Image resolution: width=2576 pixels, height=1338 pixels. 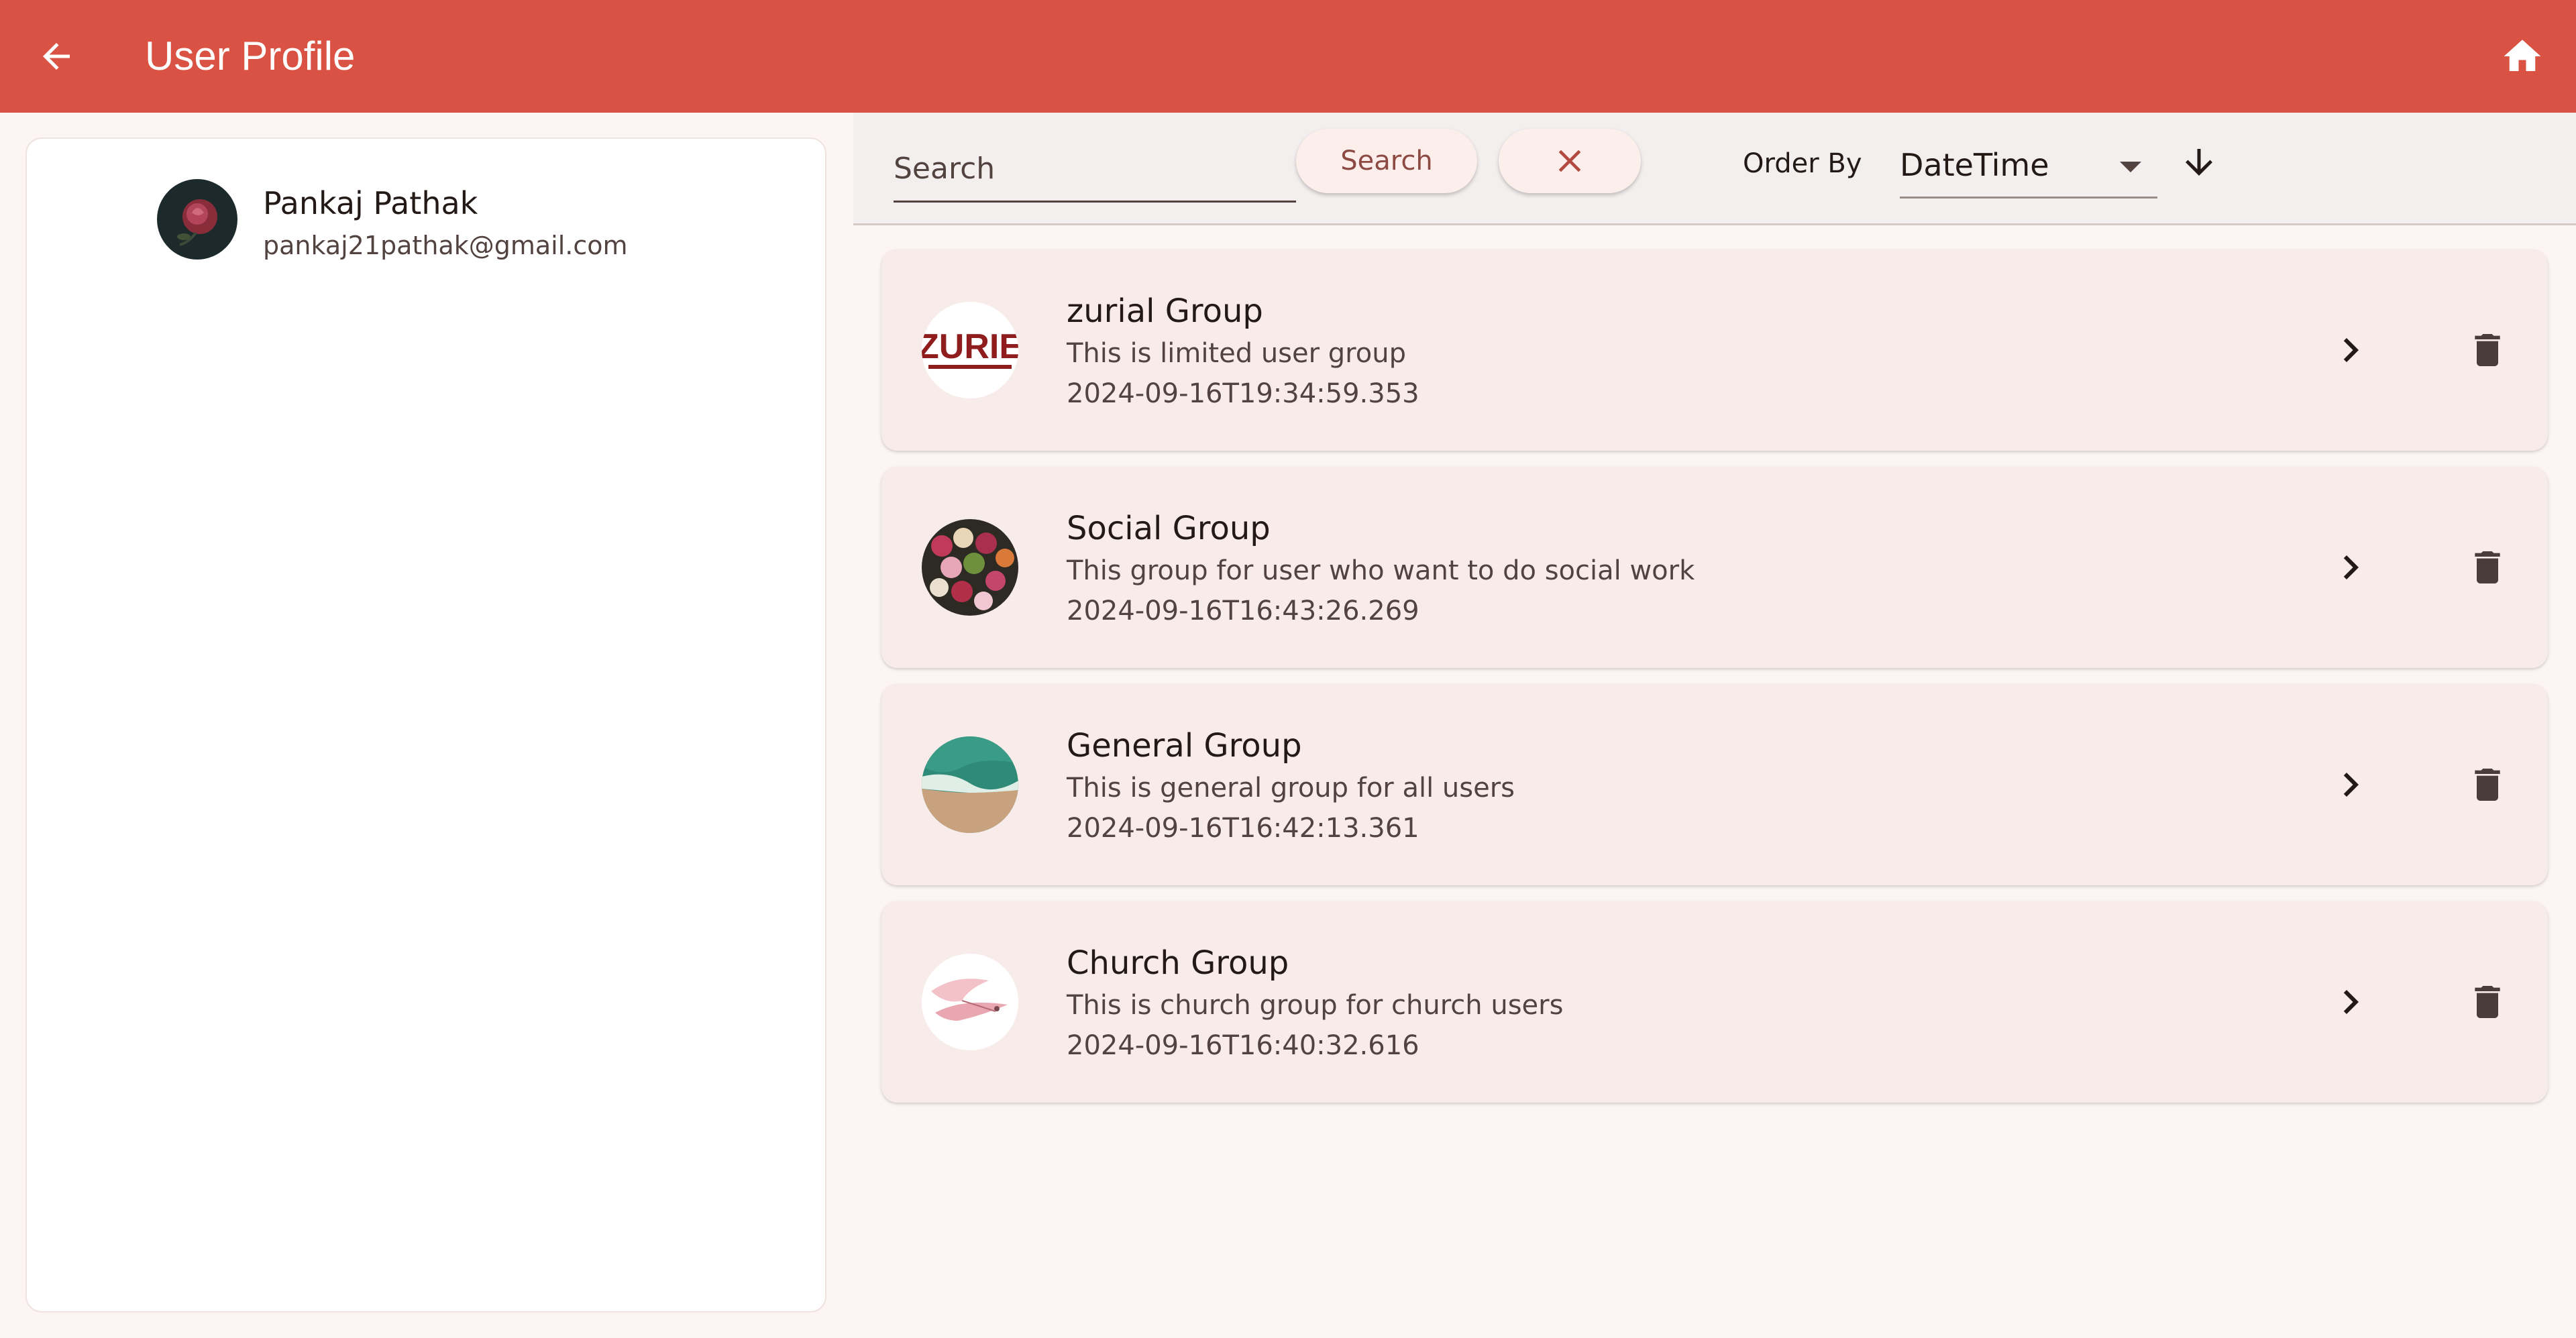 What do you see at coordinates (1291, 788) in the screenshot?
I see `group-description: This is general group for all users` at bounding box center [1291, 788].